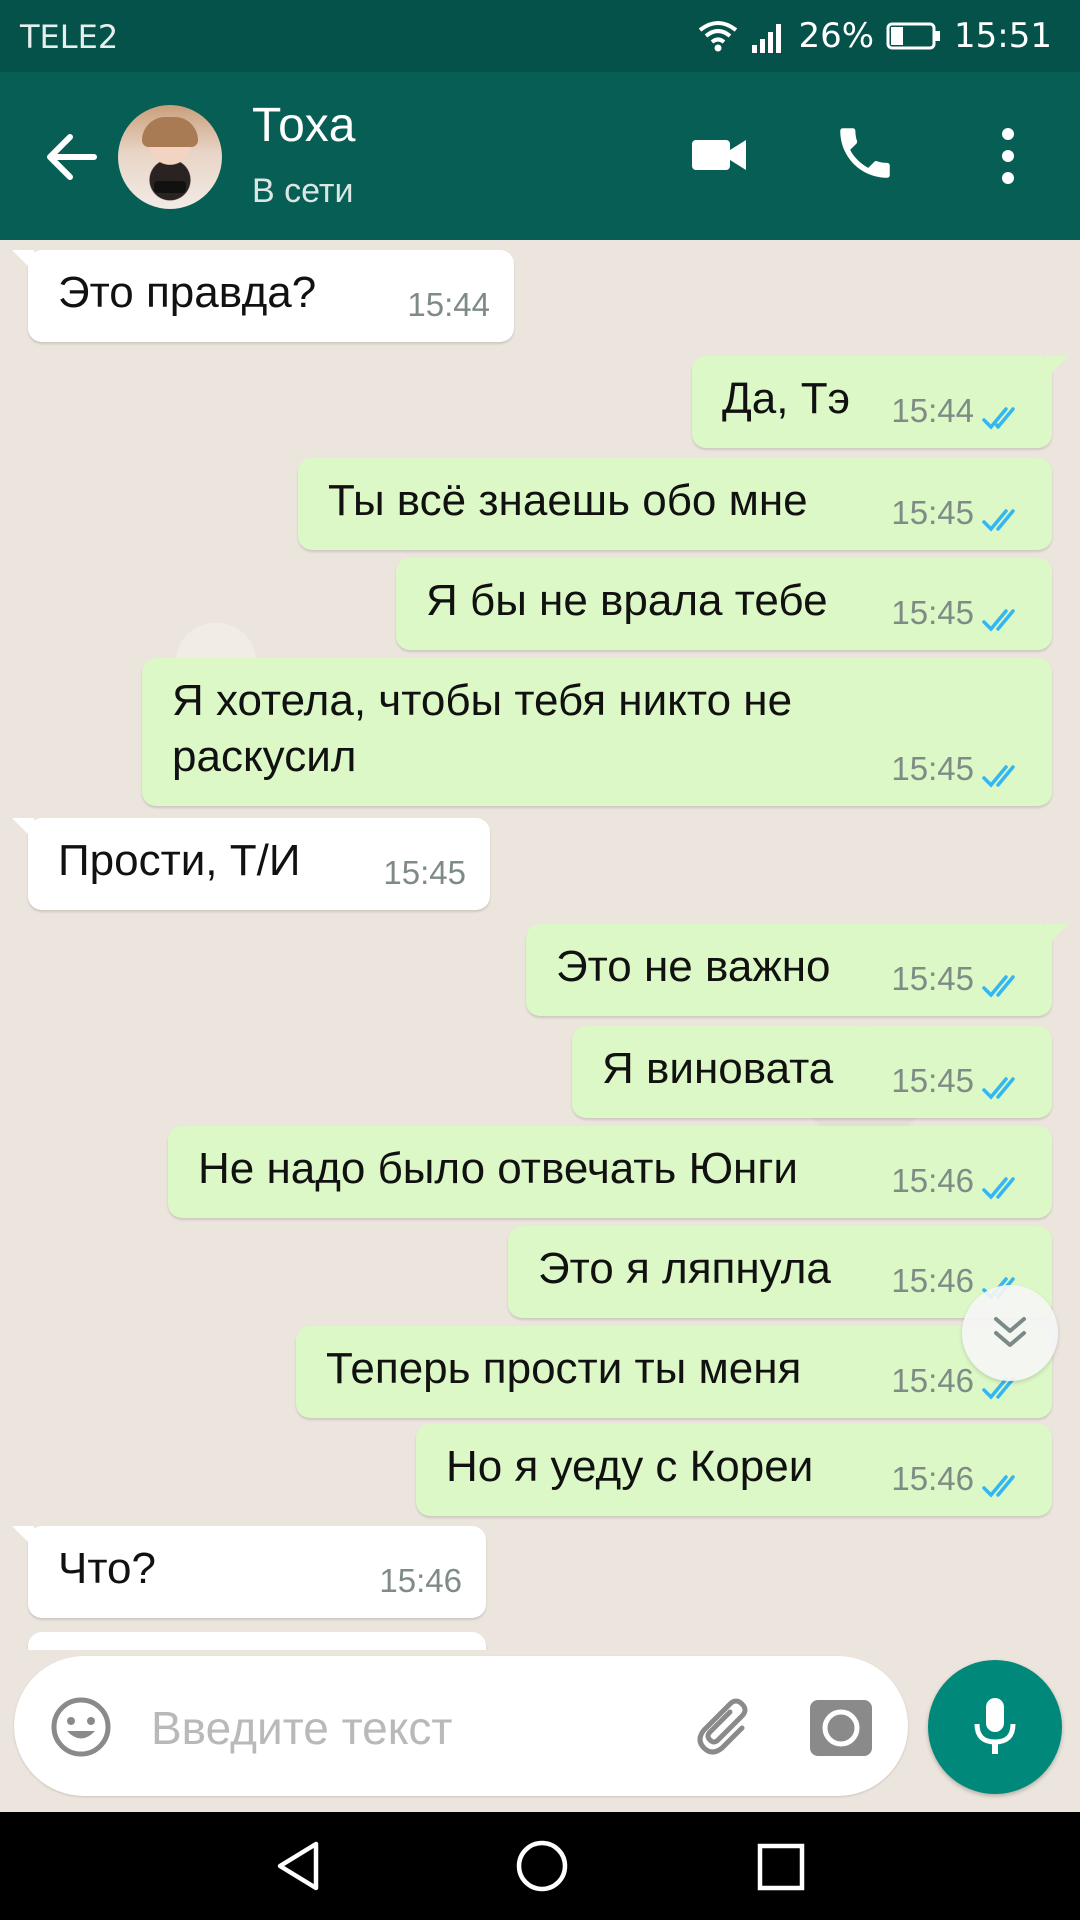 This screenshot has width=1080, height=1920. Describe the element at coordinates (304, 125) in the screenshot. I see `contact-name: Тоха` at that location.